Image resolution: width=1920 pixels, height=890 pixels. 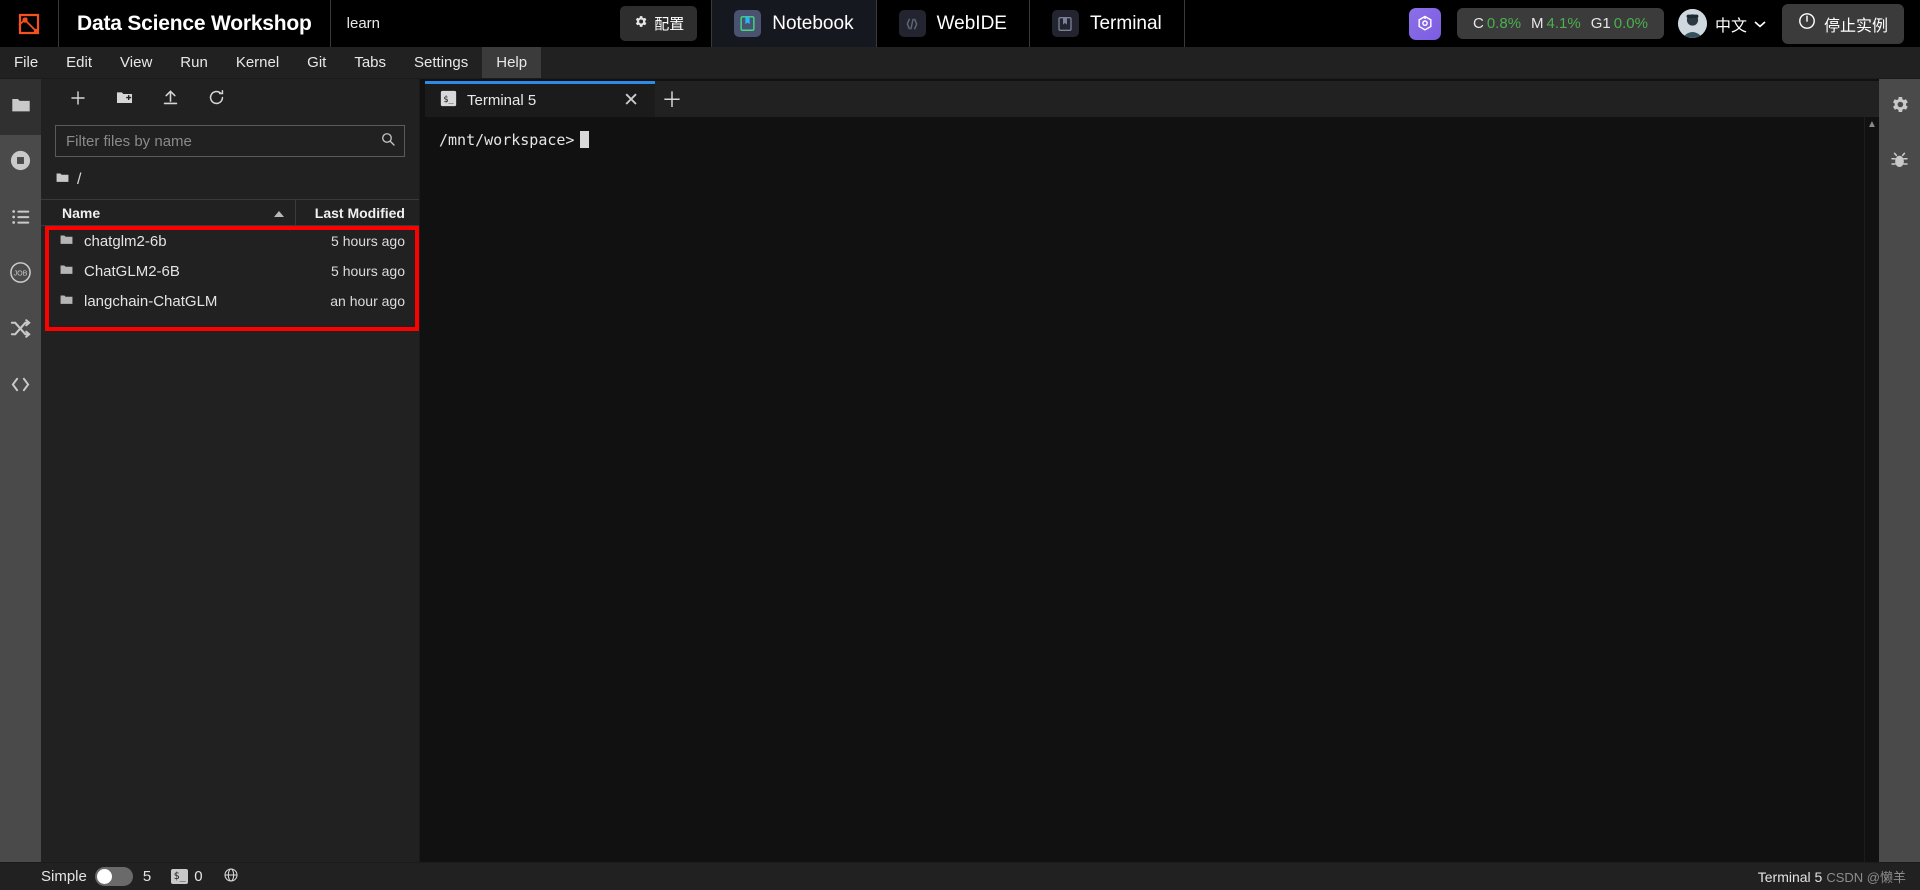 What do you see at coordinates (230, 271) in the screenshot?
I see `table-row: ChatGLM2-6B 5 hours ago` at bounding box center [230, 271].